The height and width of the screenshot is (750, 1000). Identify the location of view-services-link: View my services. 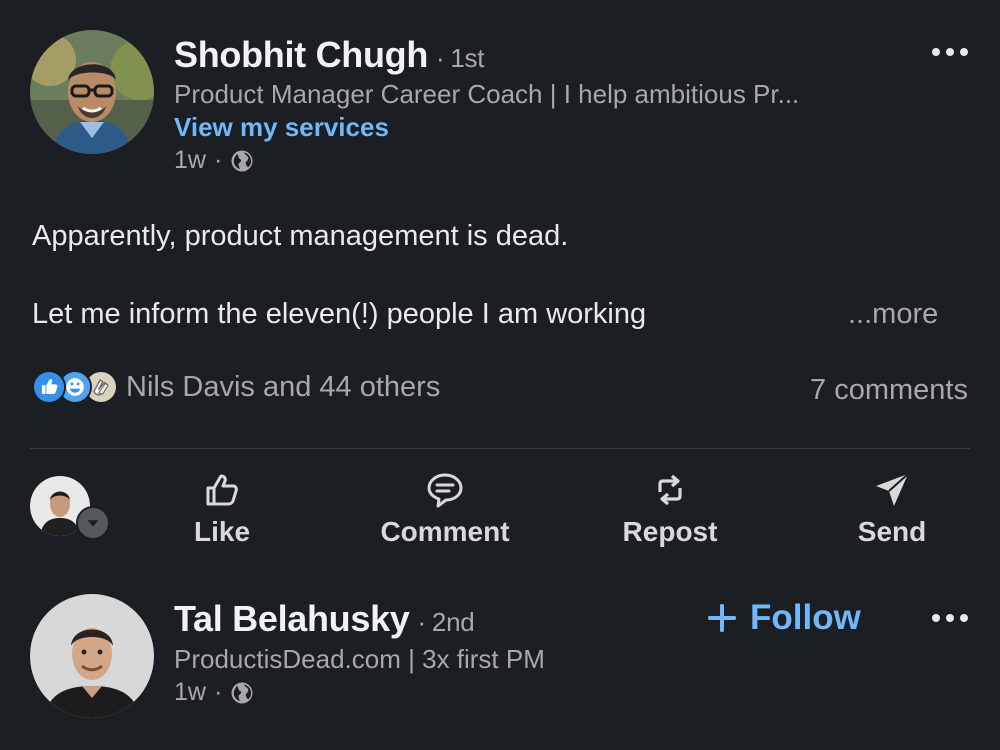
(281, 127).